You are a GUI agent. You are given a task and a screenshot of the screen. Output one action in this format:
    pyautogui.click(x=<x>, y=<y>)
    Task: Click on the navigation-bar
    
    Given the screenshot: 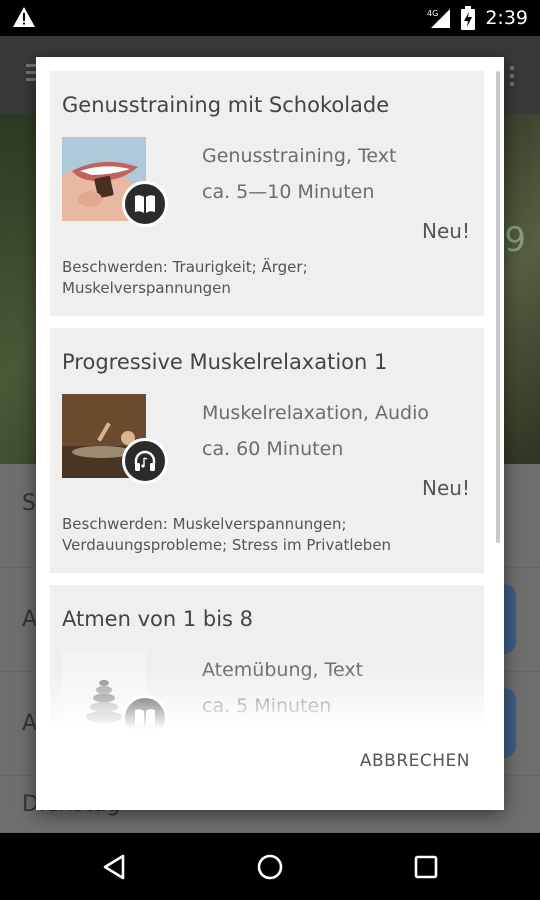 What is the action you would take?
    pyautogui.click(x=270, y=866)
    